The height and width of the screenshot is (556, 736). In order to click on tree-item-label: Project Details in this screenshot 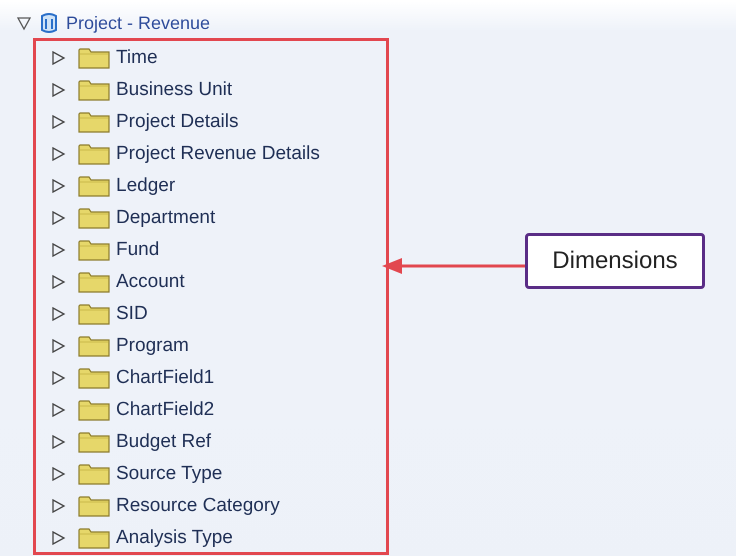, I will do `click(177, 122)`.